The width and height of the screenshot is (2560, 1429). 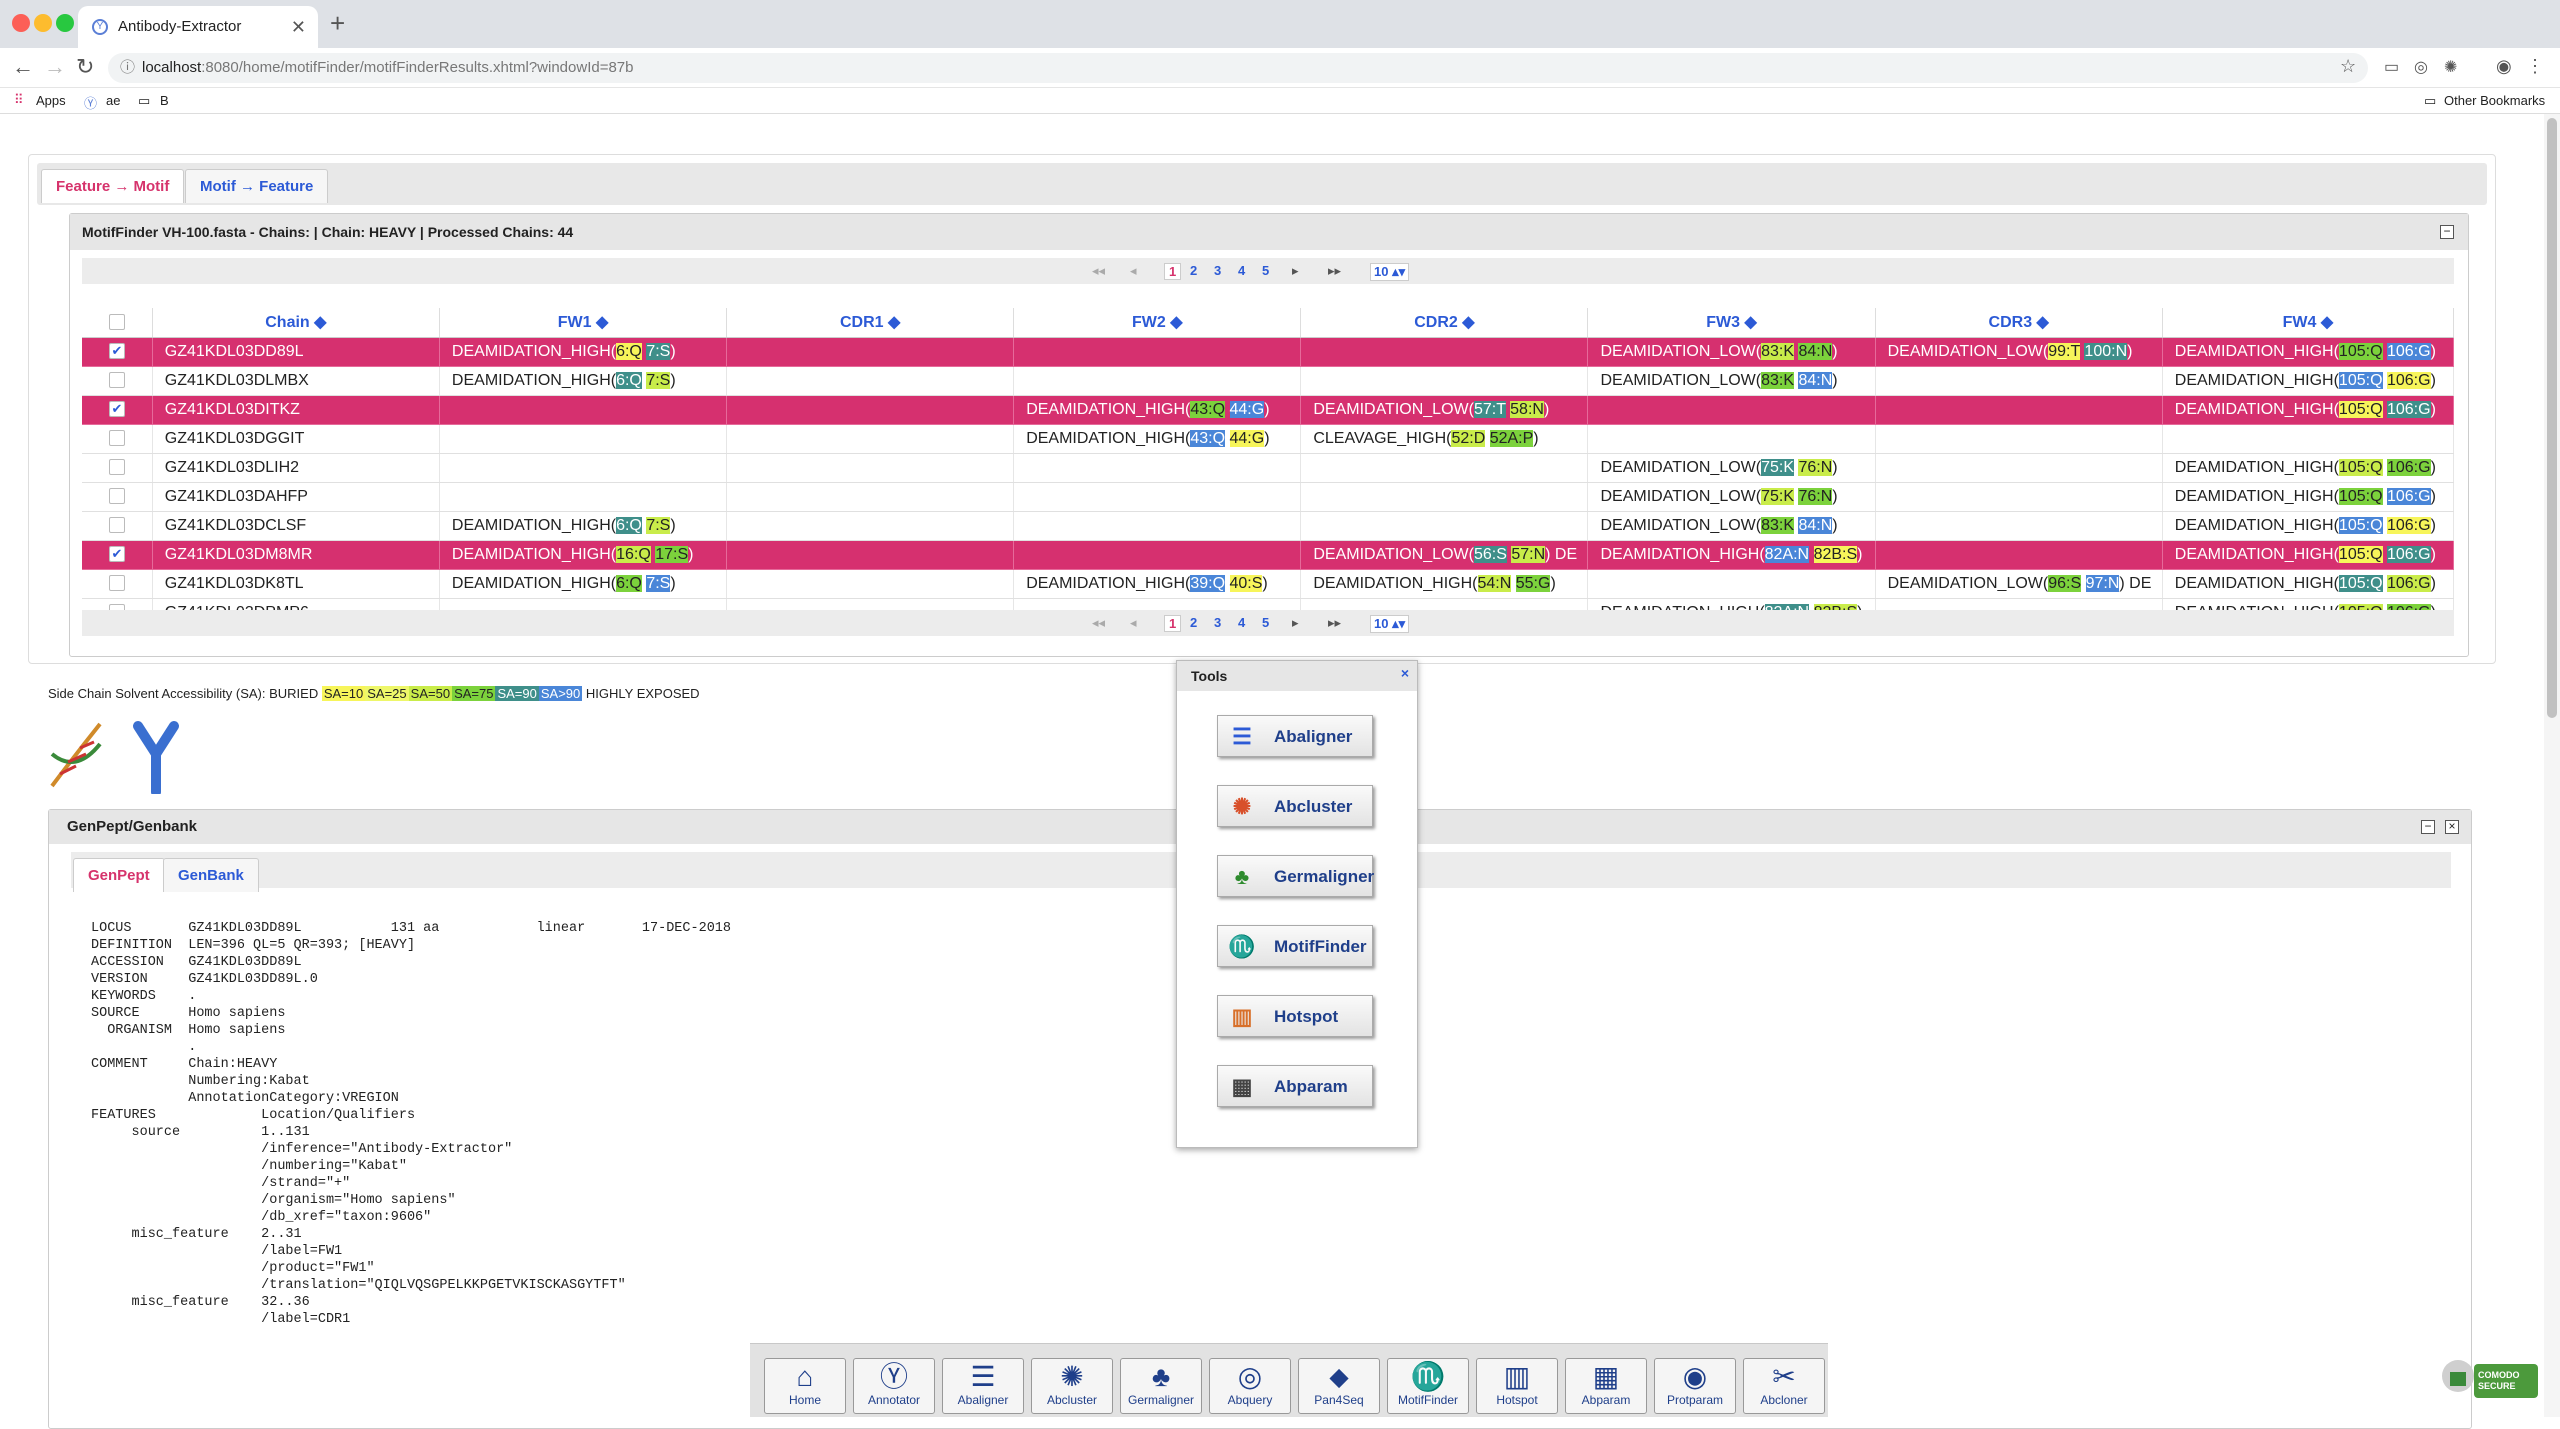 I want to click on tab-feature-motif: Feature → Motif, so click(x=113, y=186).